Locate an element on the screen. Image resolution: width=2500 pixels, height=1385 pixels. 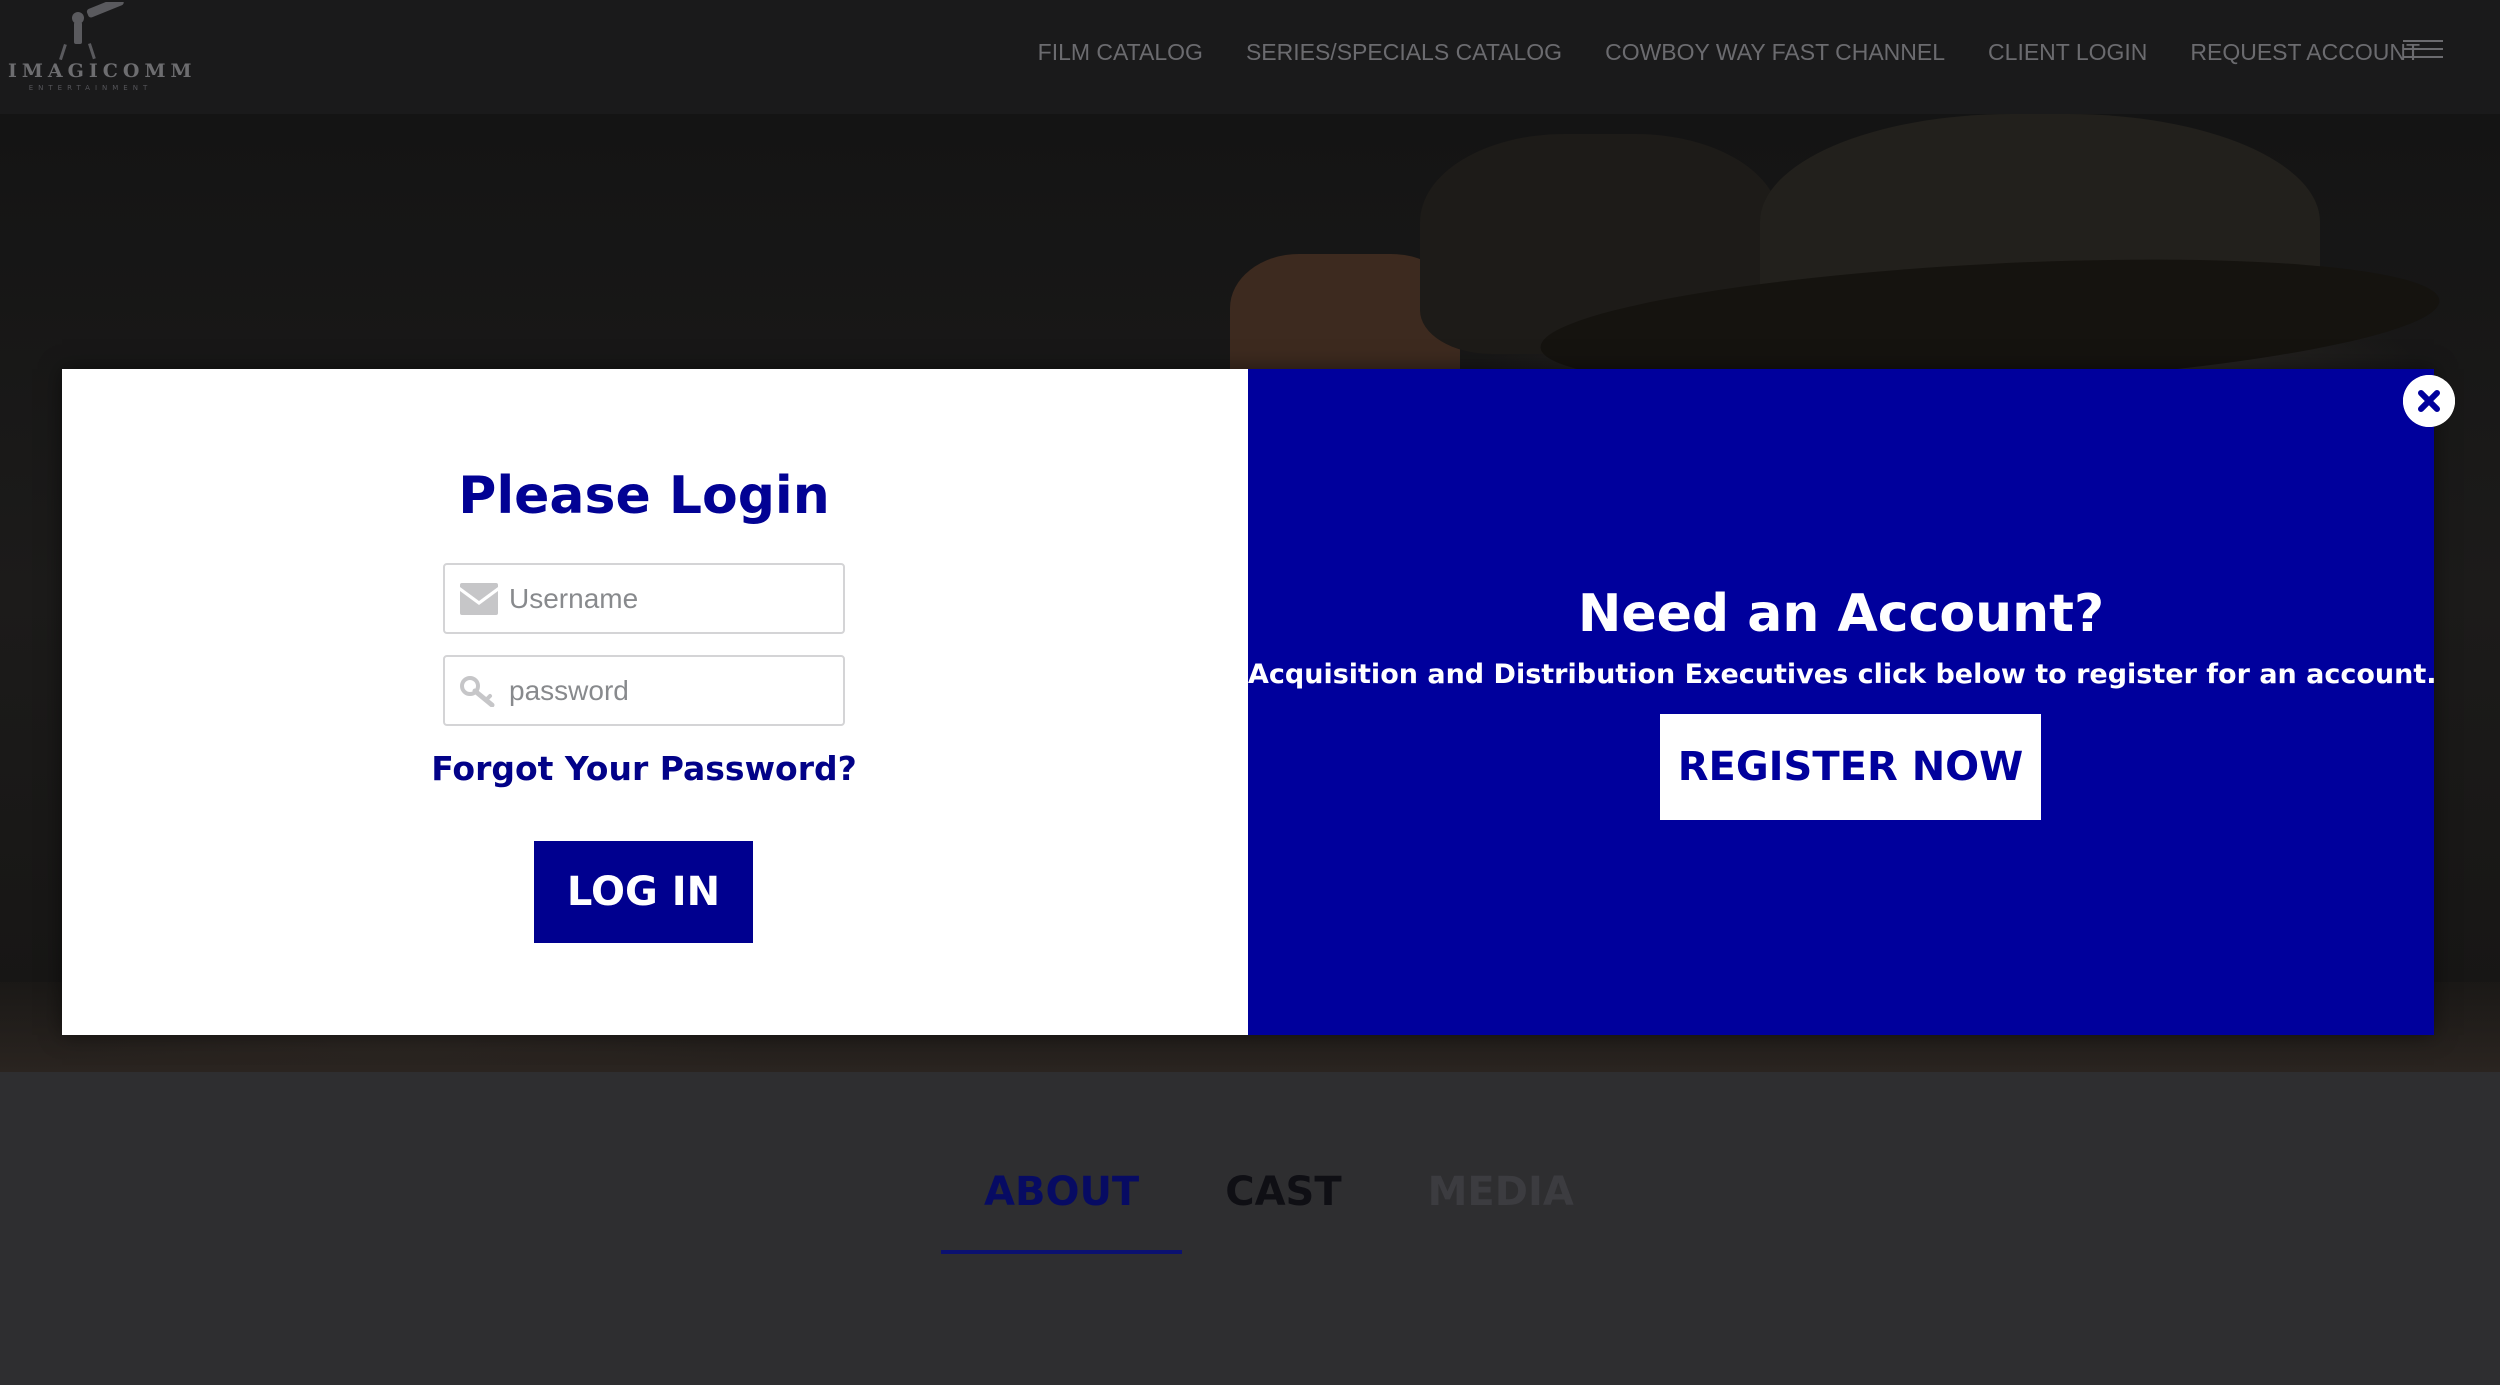
nav-client-login: CLIENT LOGIN is located at coordinates (2067, 52).